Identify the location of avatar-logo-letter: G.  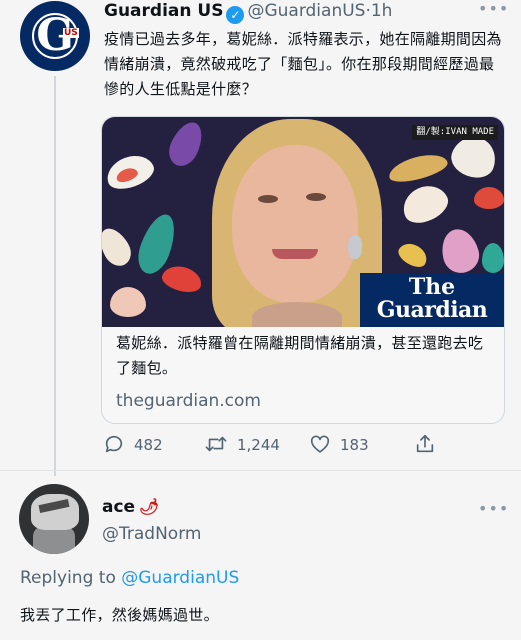
(55, 35).